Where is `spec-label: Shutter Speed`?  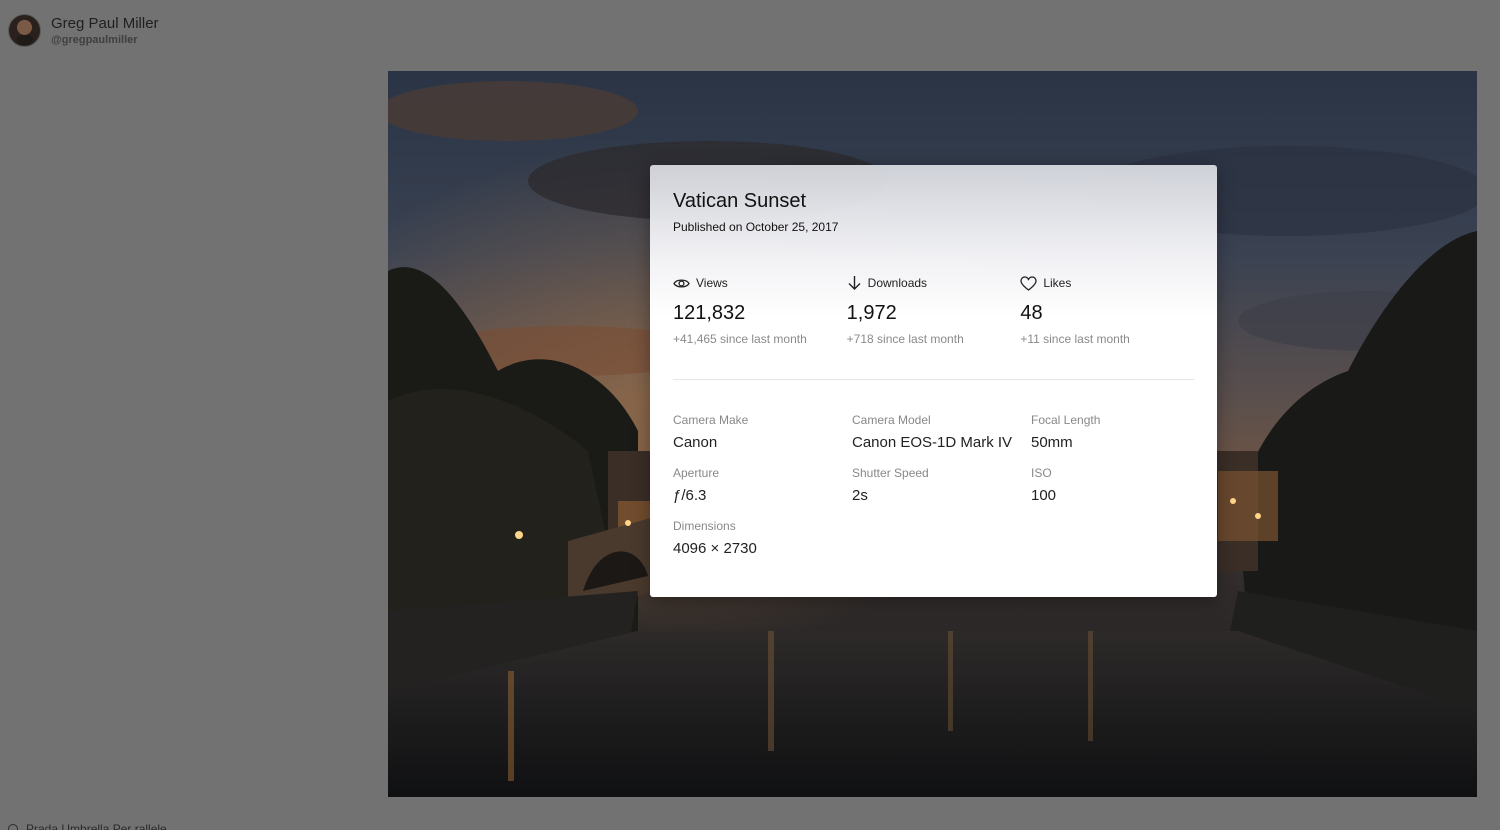 spec-label: Shutter Speed is located at coordinates (890, 473).